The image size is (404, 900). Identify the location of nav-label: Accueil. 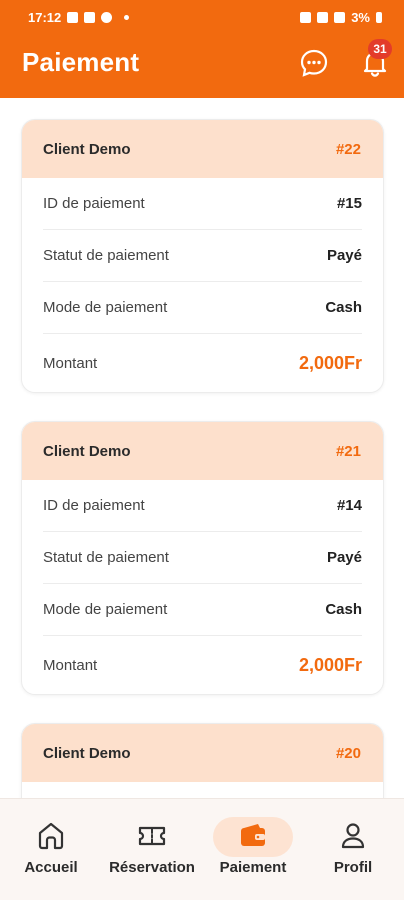
(51, 867).